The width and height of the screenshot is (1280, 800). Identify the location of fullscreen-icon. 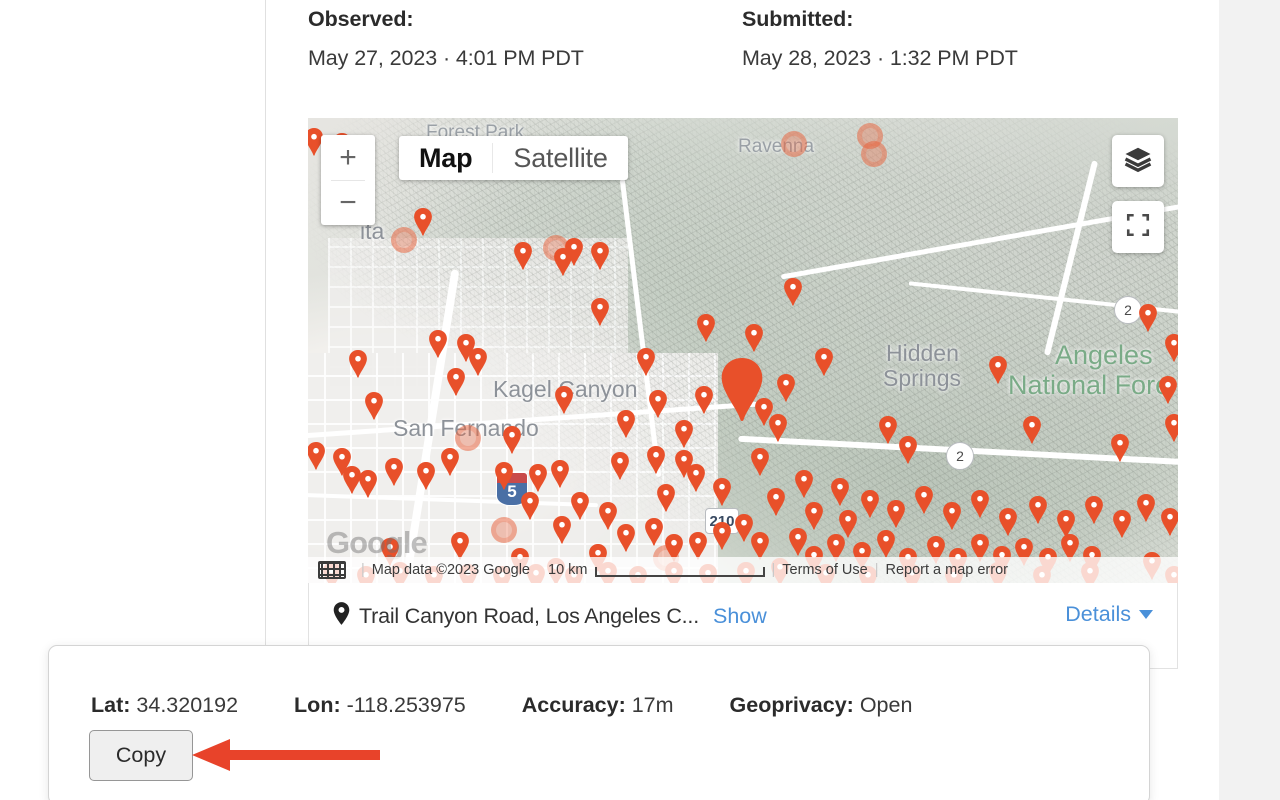
(1138, 227).